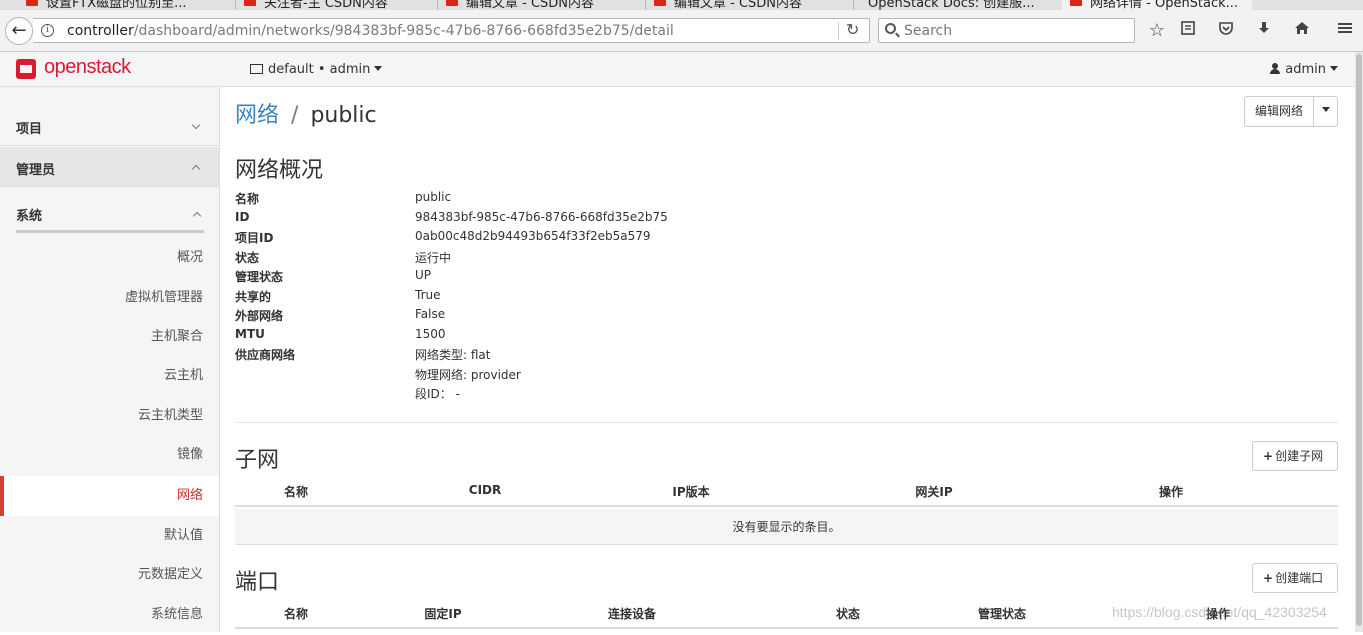 This screenshot has width=1363, height=635. What do you see at coordinates (443, 237) in the screenshot?
I see `detail-row: 项目ID 0ab00c48d2b94493b654f33f2eb5a579` at bounding box center [443, 237].